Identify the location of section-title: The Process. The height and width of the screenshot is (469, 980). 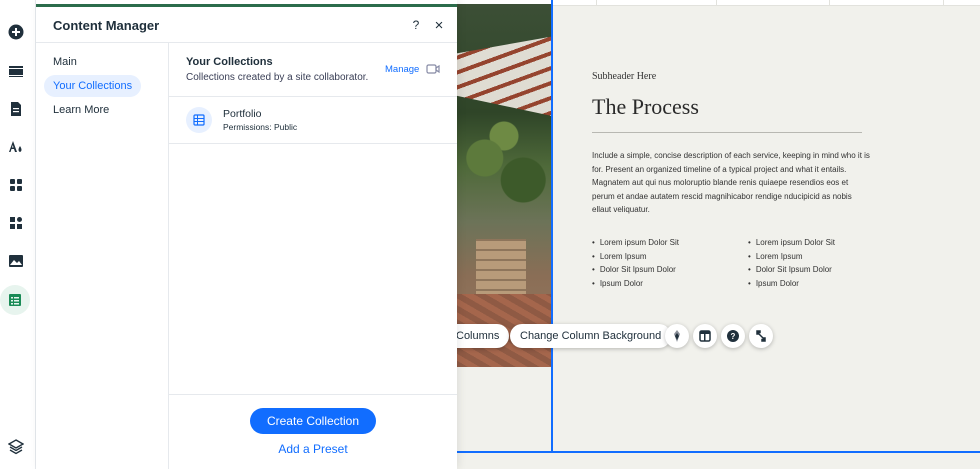
(645, 107).